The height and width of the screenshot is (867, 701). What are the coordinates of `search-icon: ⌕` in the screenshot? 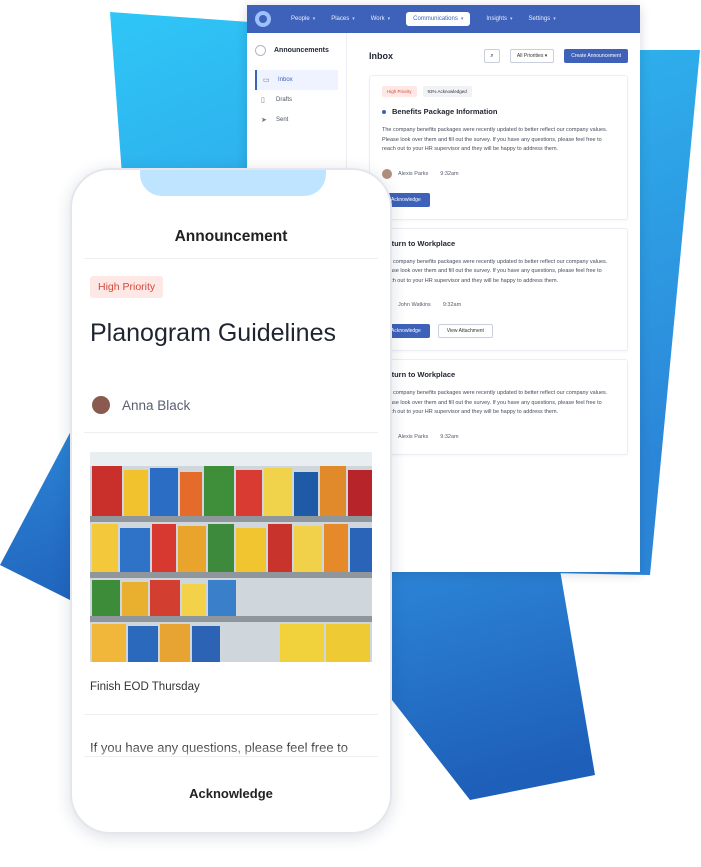 It's located at (492, 55).